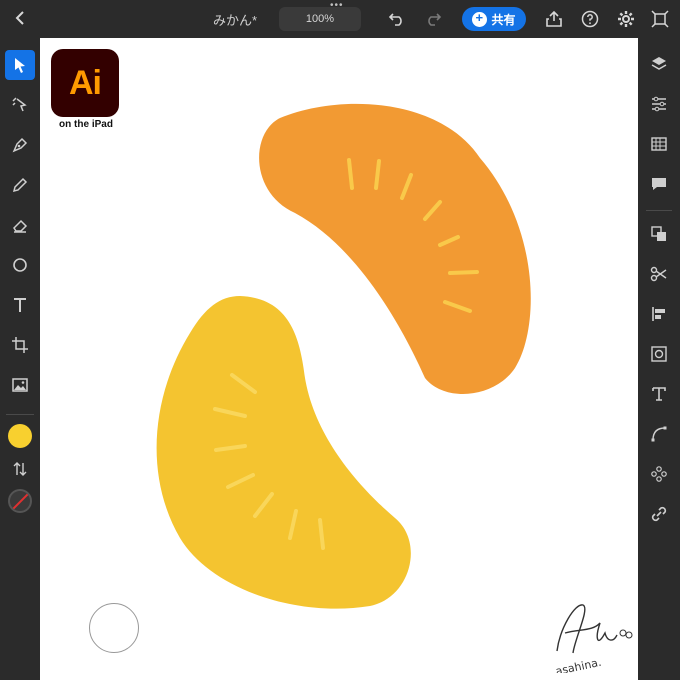 Image resolution: width=680 pixels, height=680 pixels. I want to click on settings-icon, so click(626, 19).